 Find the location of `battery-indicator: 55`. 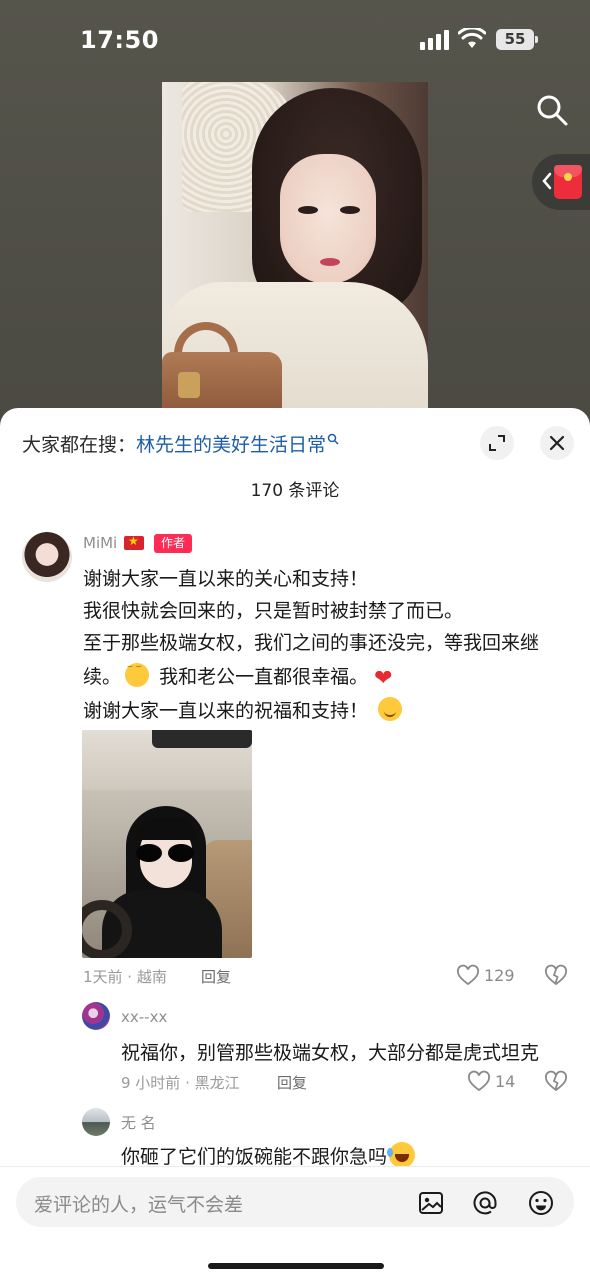

battery-indicator: 55 is located at coordinates (515, 39).